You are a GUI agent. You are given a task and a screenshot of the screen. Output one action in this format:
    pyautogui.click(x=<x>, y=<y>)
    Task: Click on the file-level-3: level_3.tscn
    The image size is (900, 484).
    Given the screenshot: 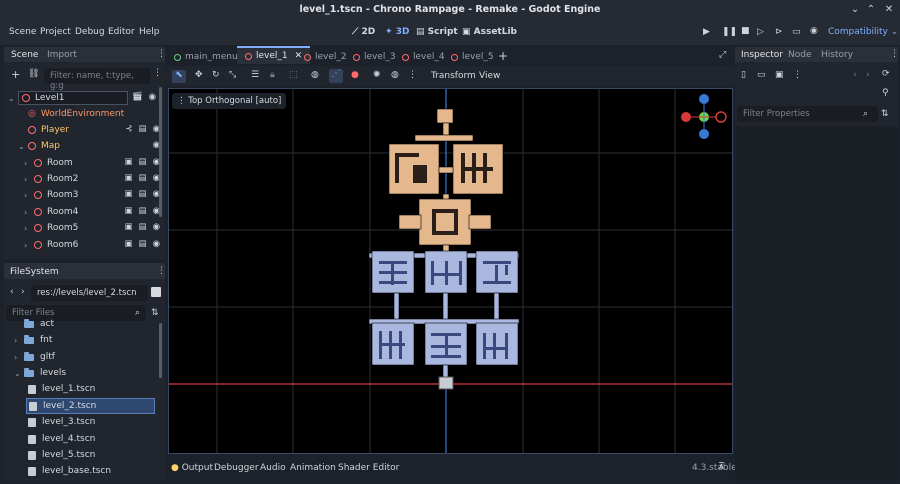 What is the action you would take?
    pyautogui.click(x=91, y=422)
    